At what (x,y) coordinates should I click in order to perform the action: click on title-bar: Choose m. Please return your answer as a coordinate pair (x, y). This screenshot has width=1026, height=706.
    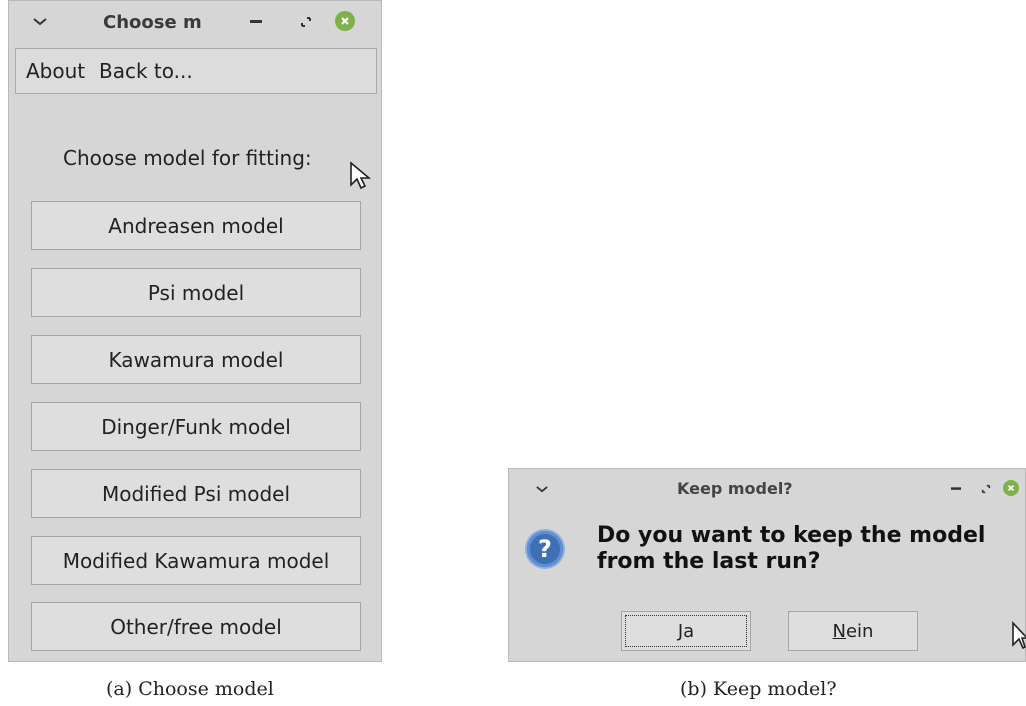
    Looking at the image, I should click on (195, 23).